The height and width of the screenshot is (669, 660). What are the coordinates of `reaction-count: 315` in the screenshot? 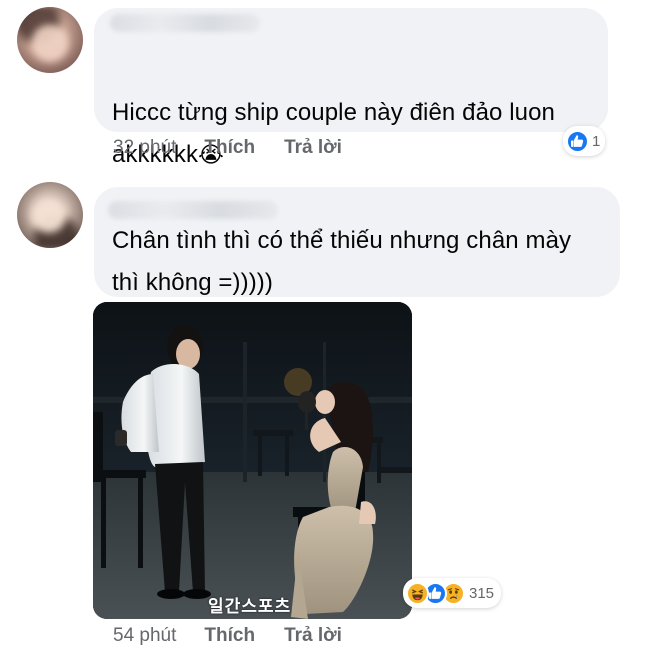 It's located at (482, 593).